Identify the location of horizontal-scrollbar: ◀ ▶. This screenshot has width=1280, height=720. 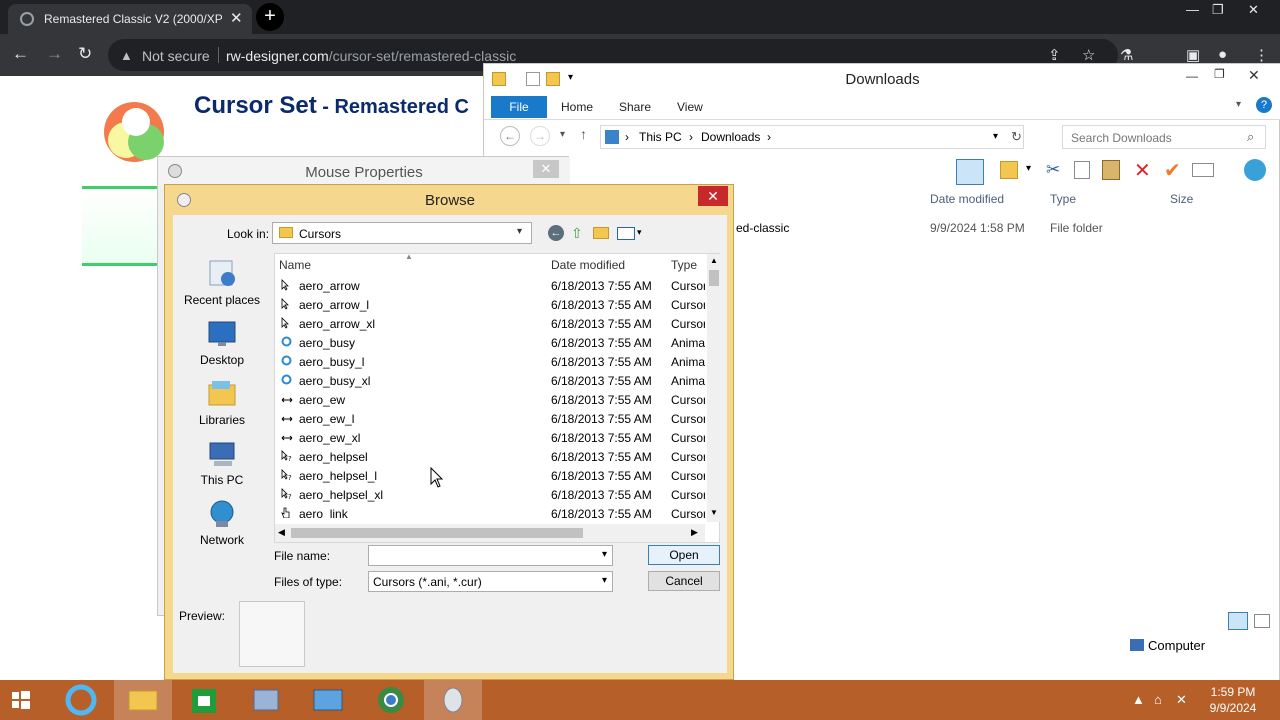
(490, 533).